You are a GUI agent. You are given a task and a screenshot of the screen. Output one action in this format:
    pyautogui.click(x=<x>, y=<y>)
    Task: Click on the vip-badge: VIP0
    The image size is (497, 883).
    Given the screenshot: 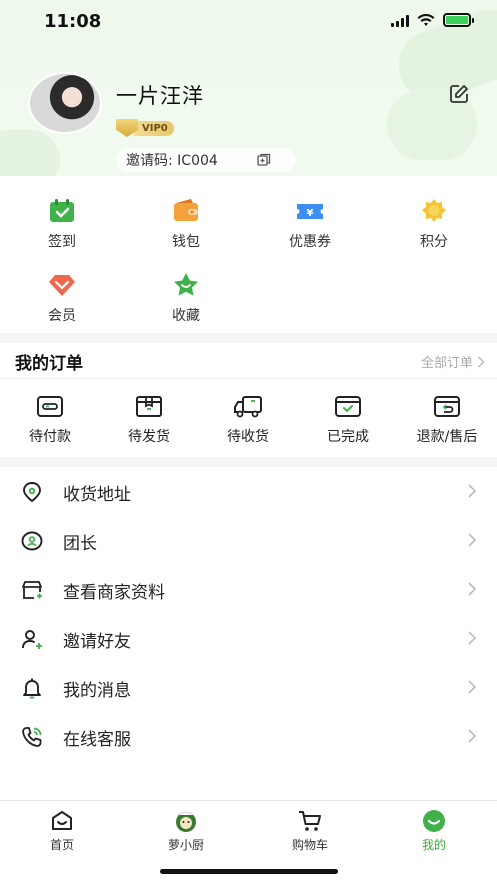 What is the action you would take?
    pyautogui.click(x=145, y=128)
    